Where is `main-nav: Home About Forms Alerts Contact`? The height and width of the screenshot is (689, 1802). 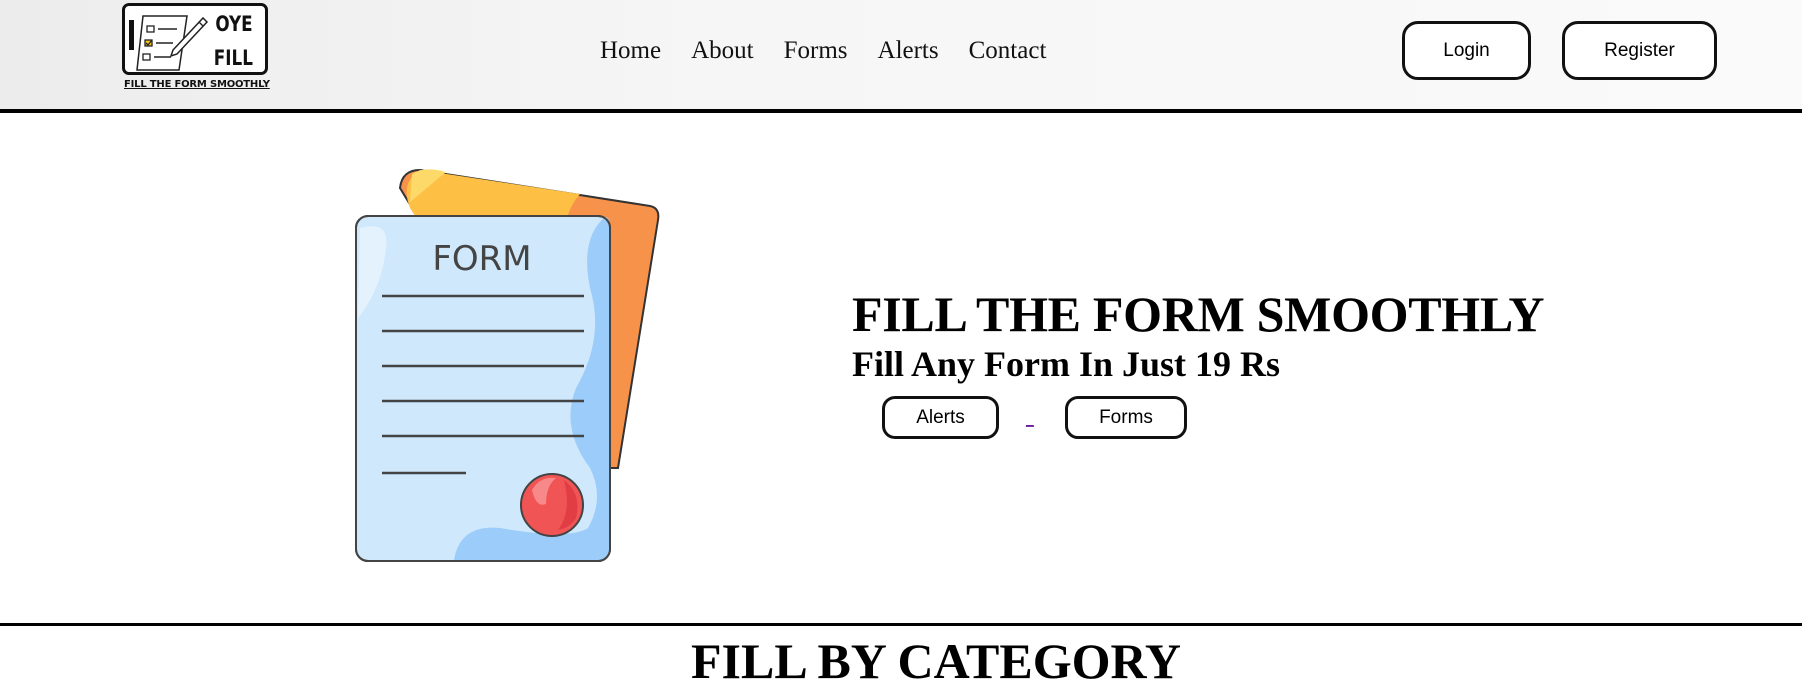
main-nav: Home About Forms Alerts Contact is located at coordinates (823, 51).